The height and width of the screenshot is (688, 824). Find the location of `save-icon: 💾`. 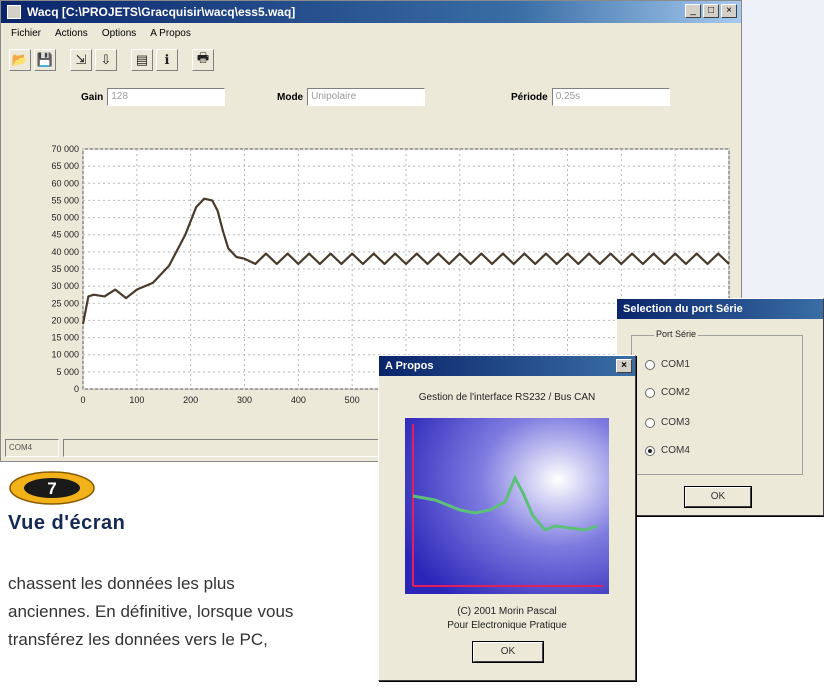

save-icon: 💾 is located at coordinates (45, 59).